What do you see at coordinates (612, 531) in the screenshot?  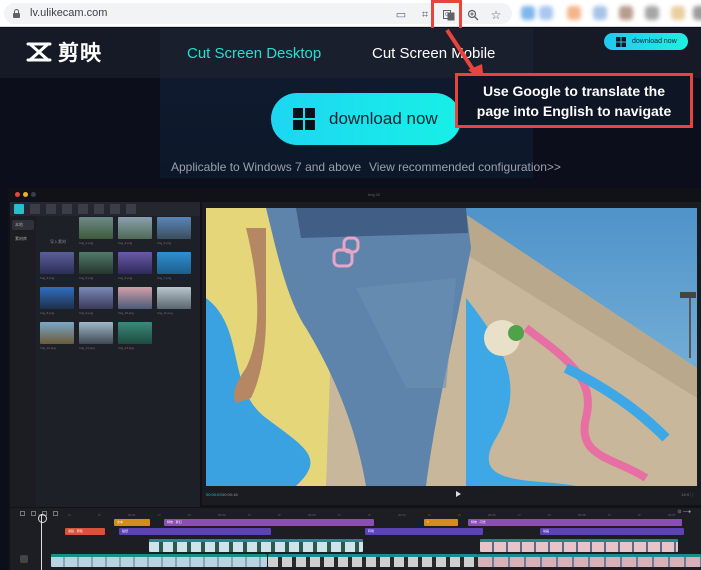 I see `effect-clip: 动画` at bounding box center [612, 531].